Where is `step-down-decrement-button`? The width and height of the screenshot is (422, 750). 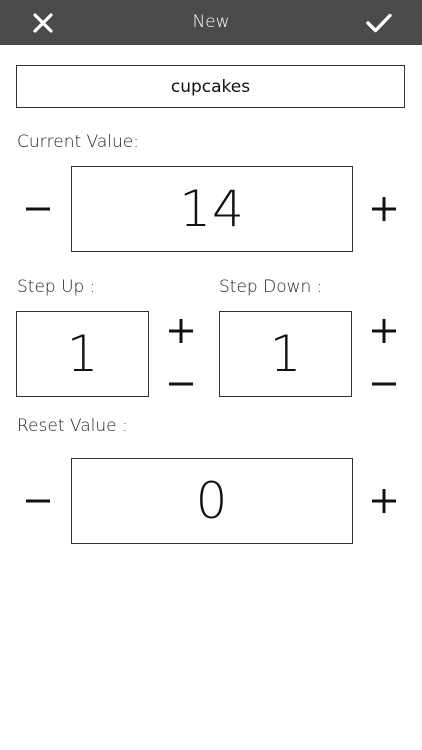 step-down-decrement-button is located at coordinates (384, 384).